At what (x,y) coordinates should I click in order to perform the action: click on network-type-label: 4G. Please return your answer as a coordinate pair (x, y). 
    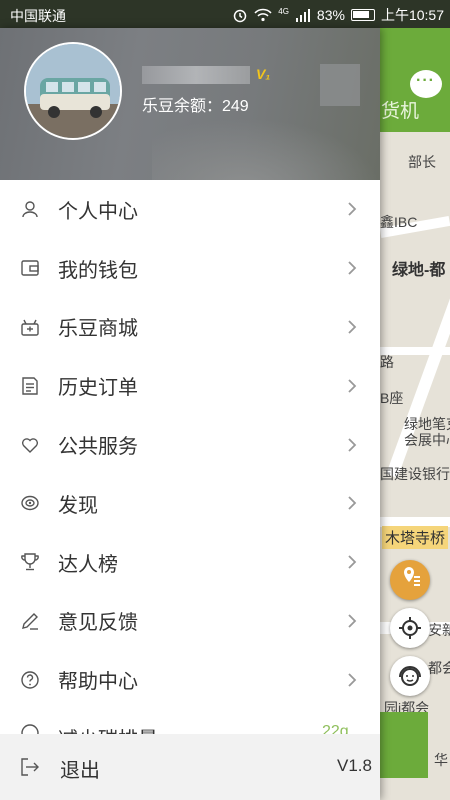
    Looking at the image, I should click on (283, 11).